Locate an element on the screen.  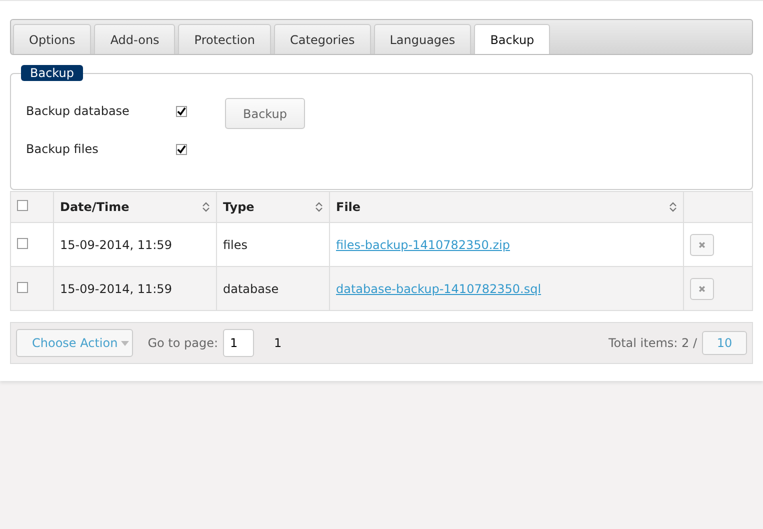
tab: Add-ons is located at coordinates (135, 39).